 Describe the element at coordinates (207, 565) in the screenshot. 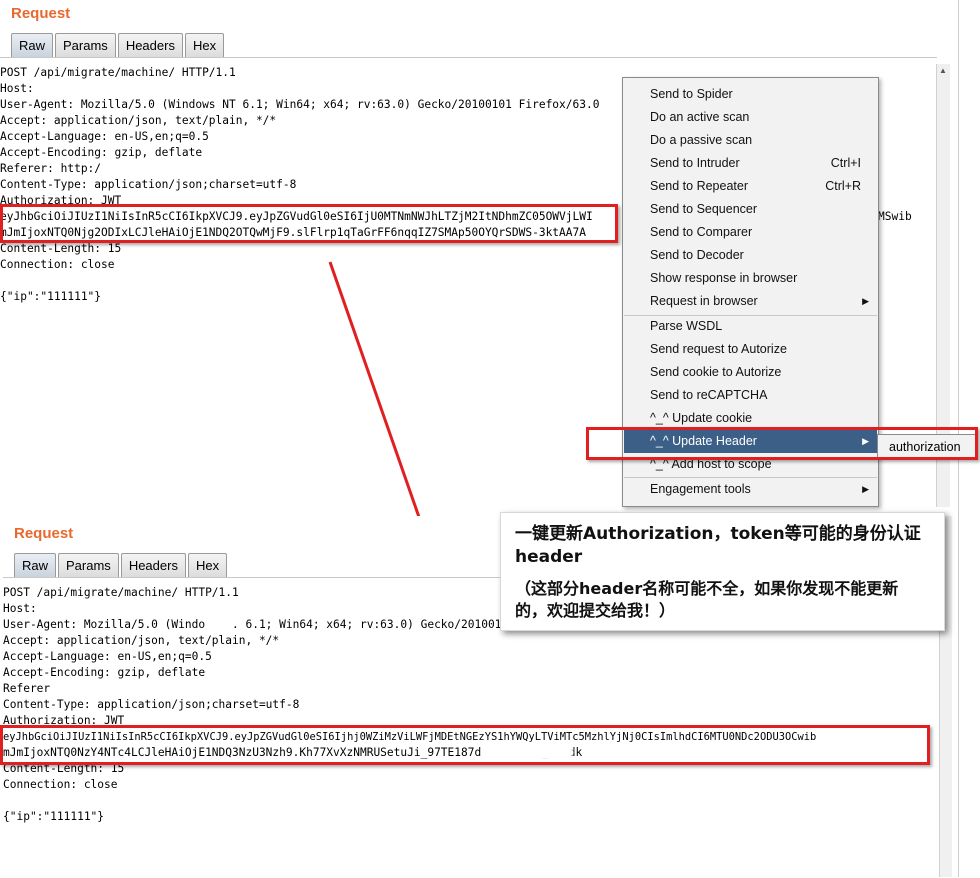

I see `bottom-tab-hex: Hex` at that location.